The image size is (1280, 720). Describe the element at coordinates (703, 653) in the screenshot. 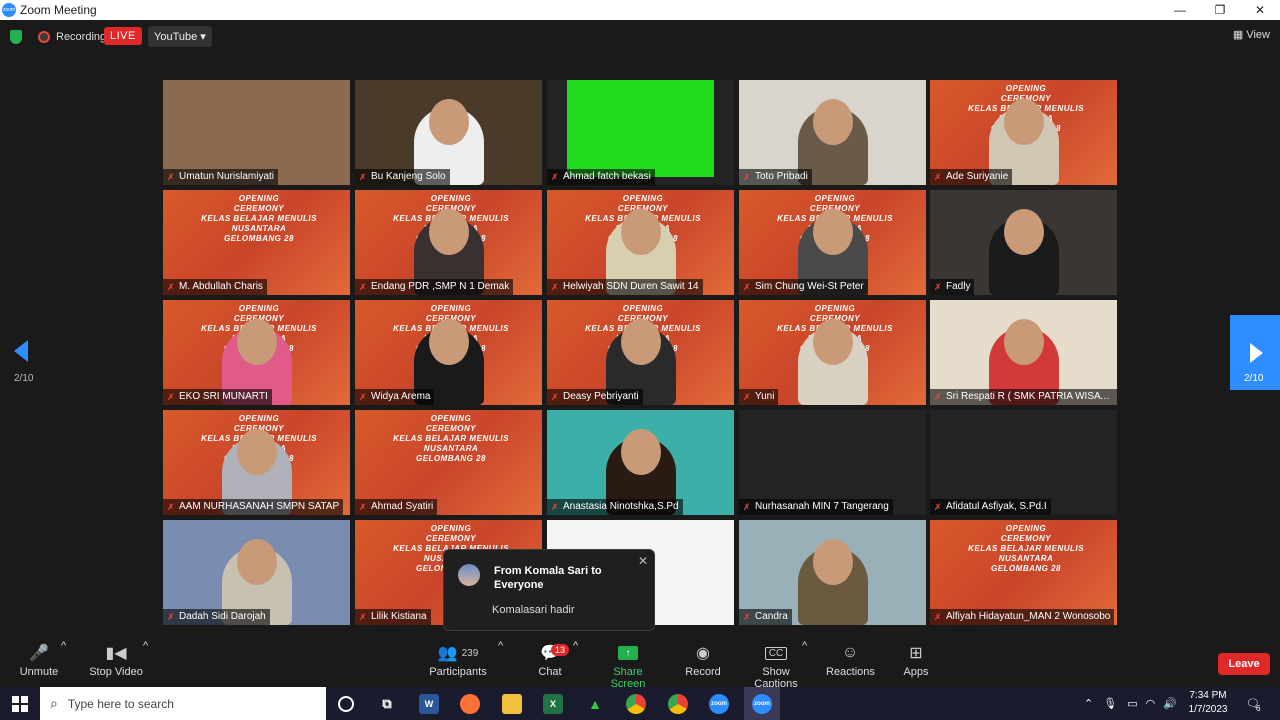

I see `record-icon: ◉` at that location.